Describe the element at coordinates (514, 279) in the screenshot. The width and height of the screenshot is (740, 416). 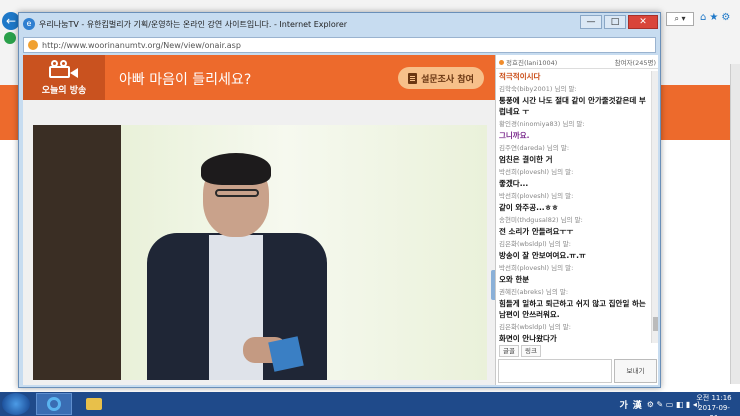
I see `chat-message-text: 오와 한분` at that location.